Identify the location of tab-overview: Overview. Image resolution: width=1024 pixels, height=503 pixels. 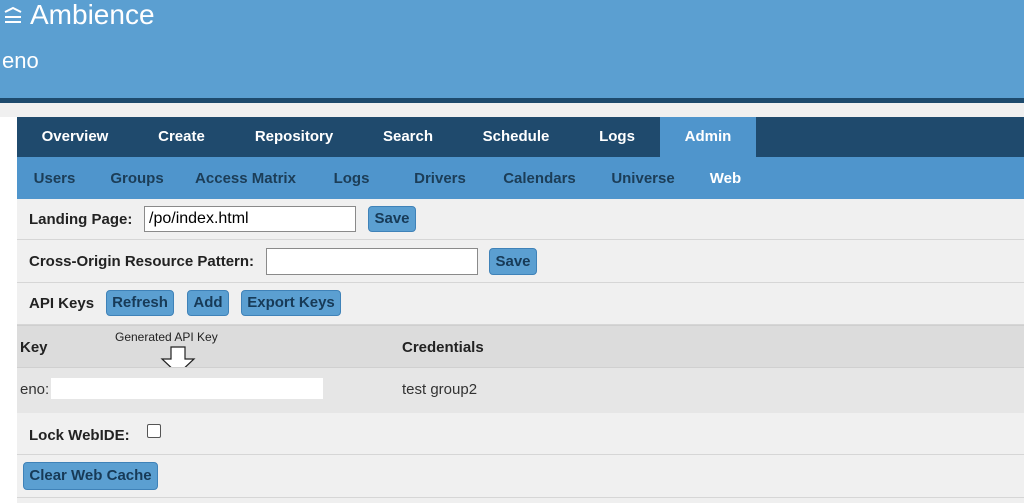
(75, 137).